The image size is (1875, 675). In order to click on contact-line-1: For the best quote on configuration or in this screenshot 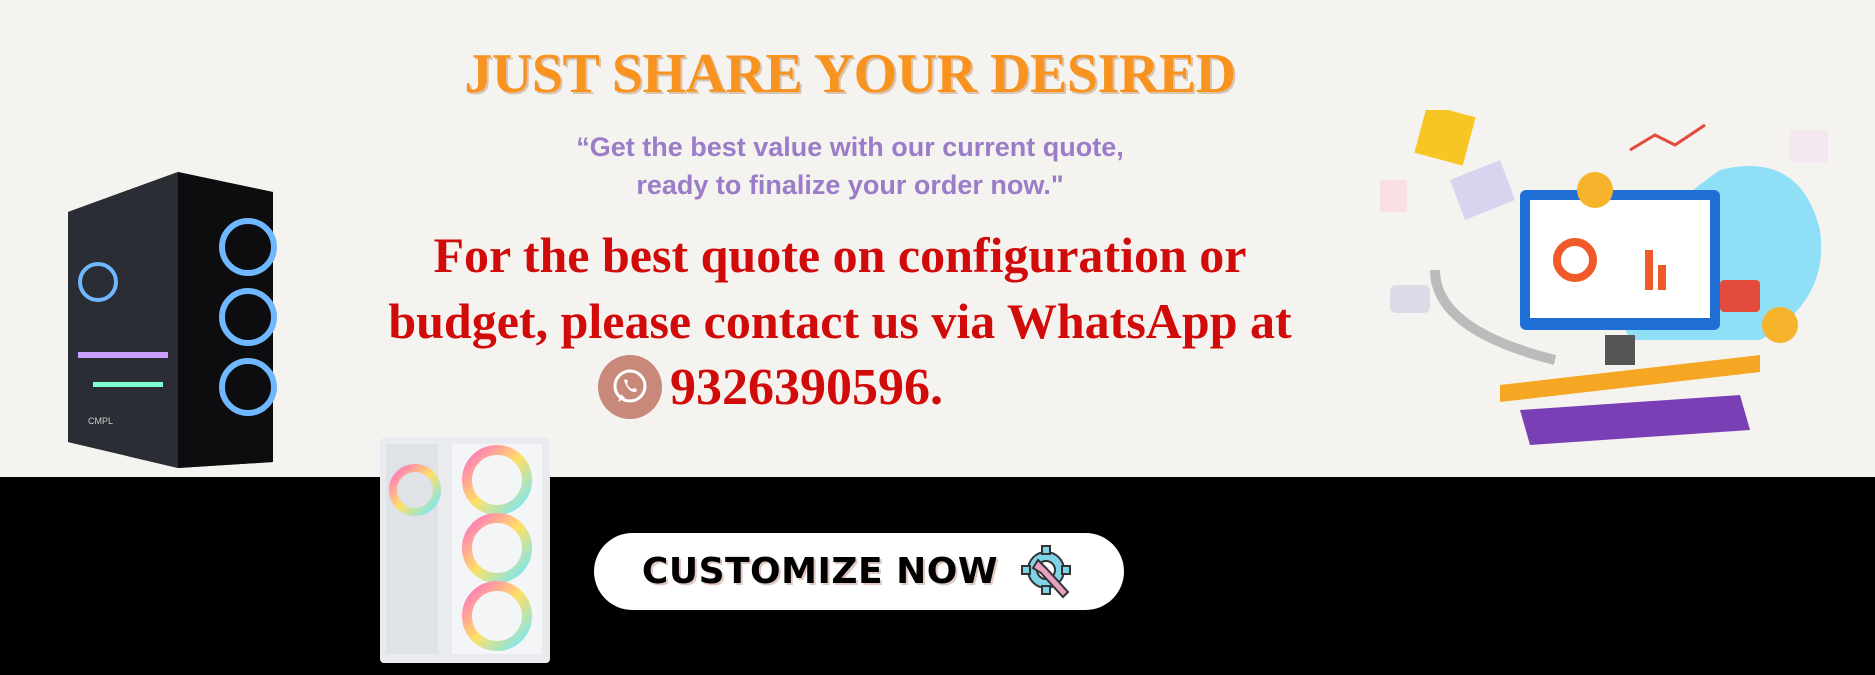, I will do `click(840, 255)`.